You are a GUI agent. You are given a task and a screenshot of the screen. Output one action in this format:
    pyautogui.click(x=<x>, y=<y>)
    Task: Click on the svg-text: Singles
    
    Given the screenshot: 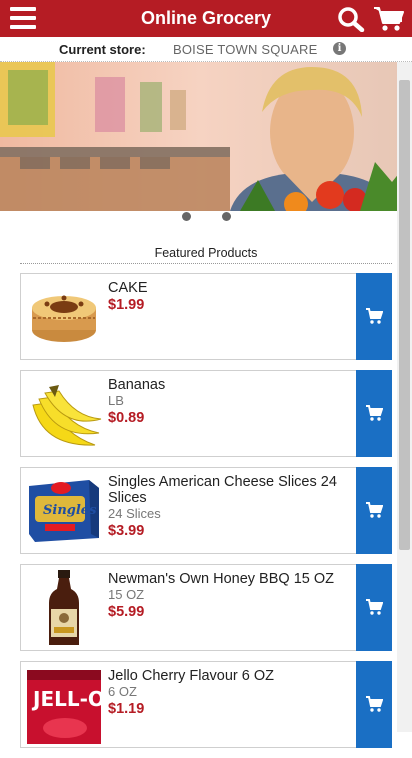 What is the action you would take?
    pyautogui.click(x=70, y=510)
    